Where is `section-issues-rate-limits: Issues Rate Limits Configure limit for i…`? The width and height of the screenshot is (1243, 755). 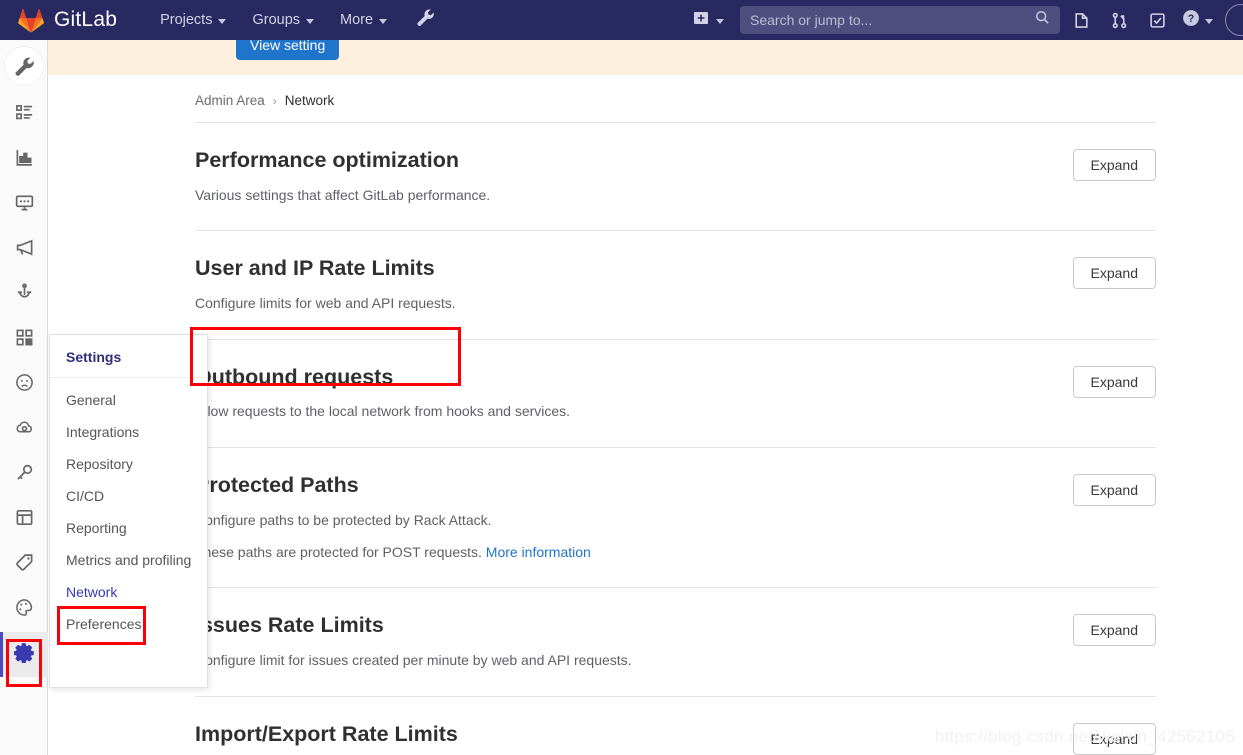 section-issues-rate-limits: Issues Rate Limits Configure limit for i… is located at coordinates (675, 642).